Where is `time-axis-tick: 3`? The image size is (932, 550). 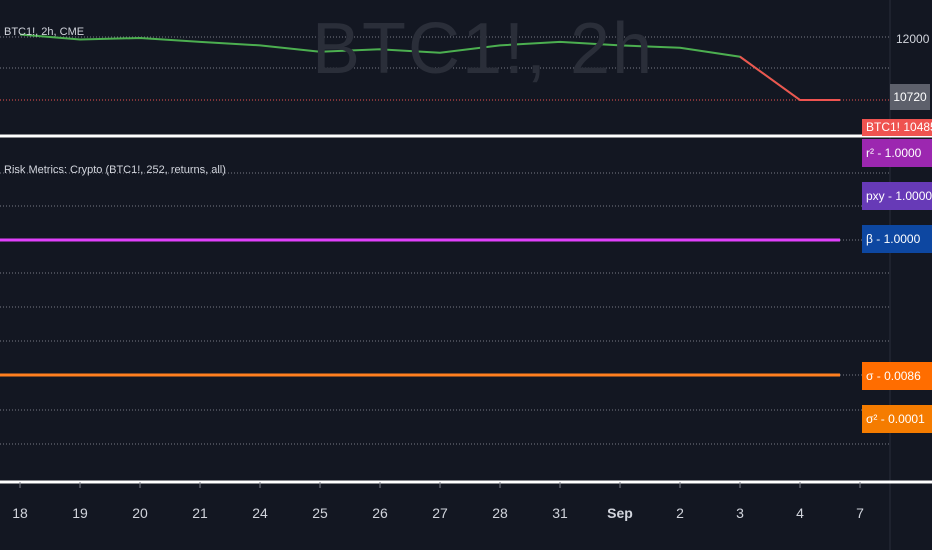
time-axis-tick: 3 is located at coordinates (740, 513).